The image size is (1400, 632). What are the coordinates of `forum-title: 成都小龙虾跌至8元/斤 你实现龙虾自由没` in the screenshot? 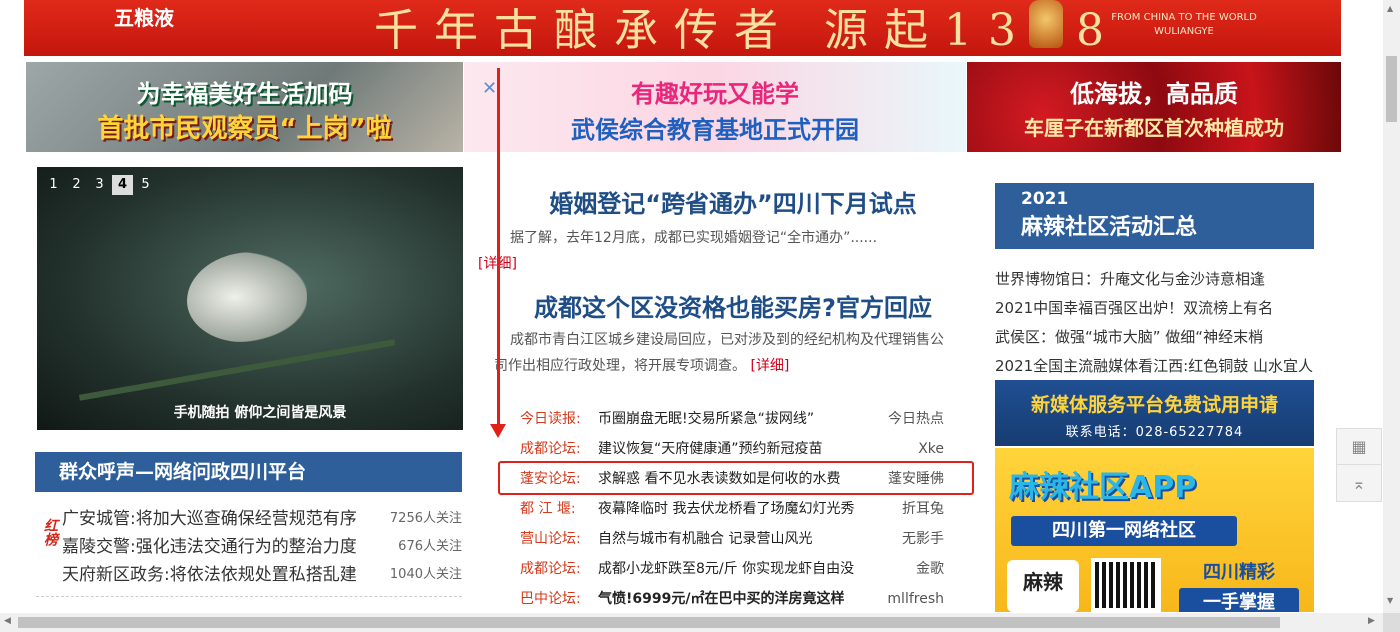 It's located at (754, 569).